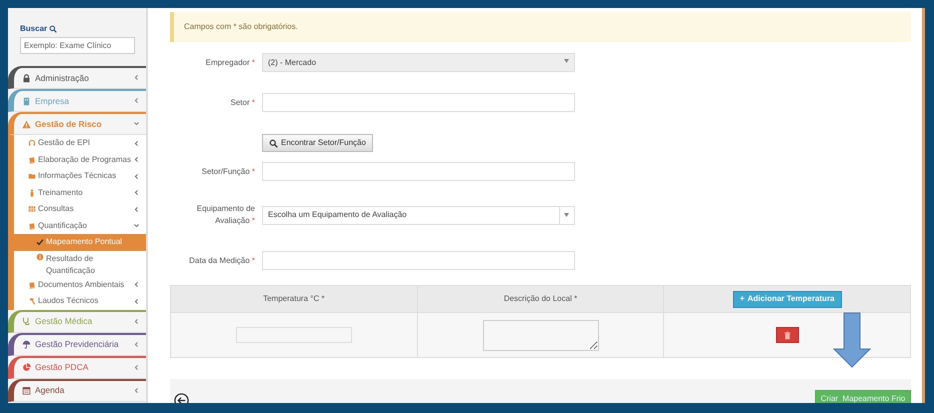 The image size is (934, 413). I want to click on hammer-icon, so click(32, 301).